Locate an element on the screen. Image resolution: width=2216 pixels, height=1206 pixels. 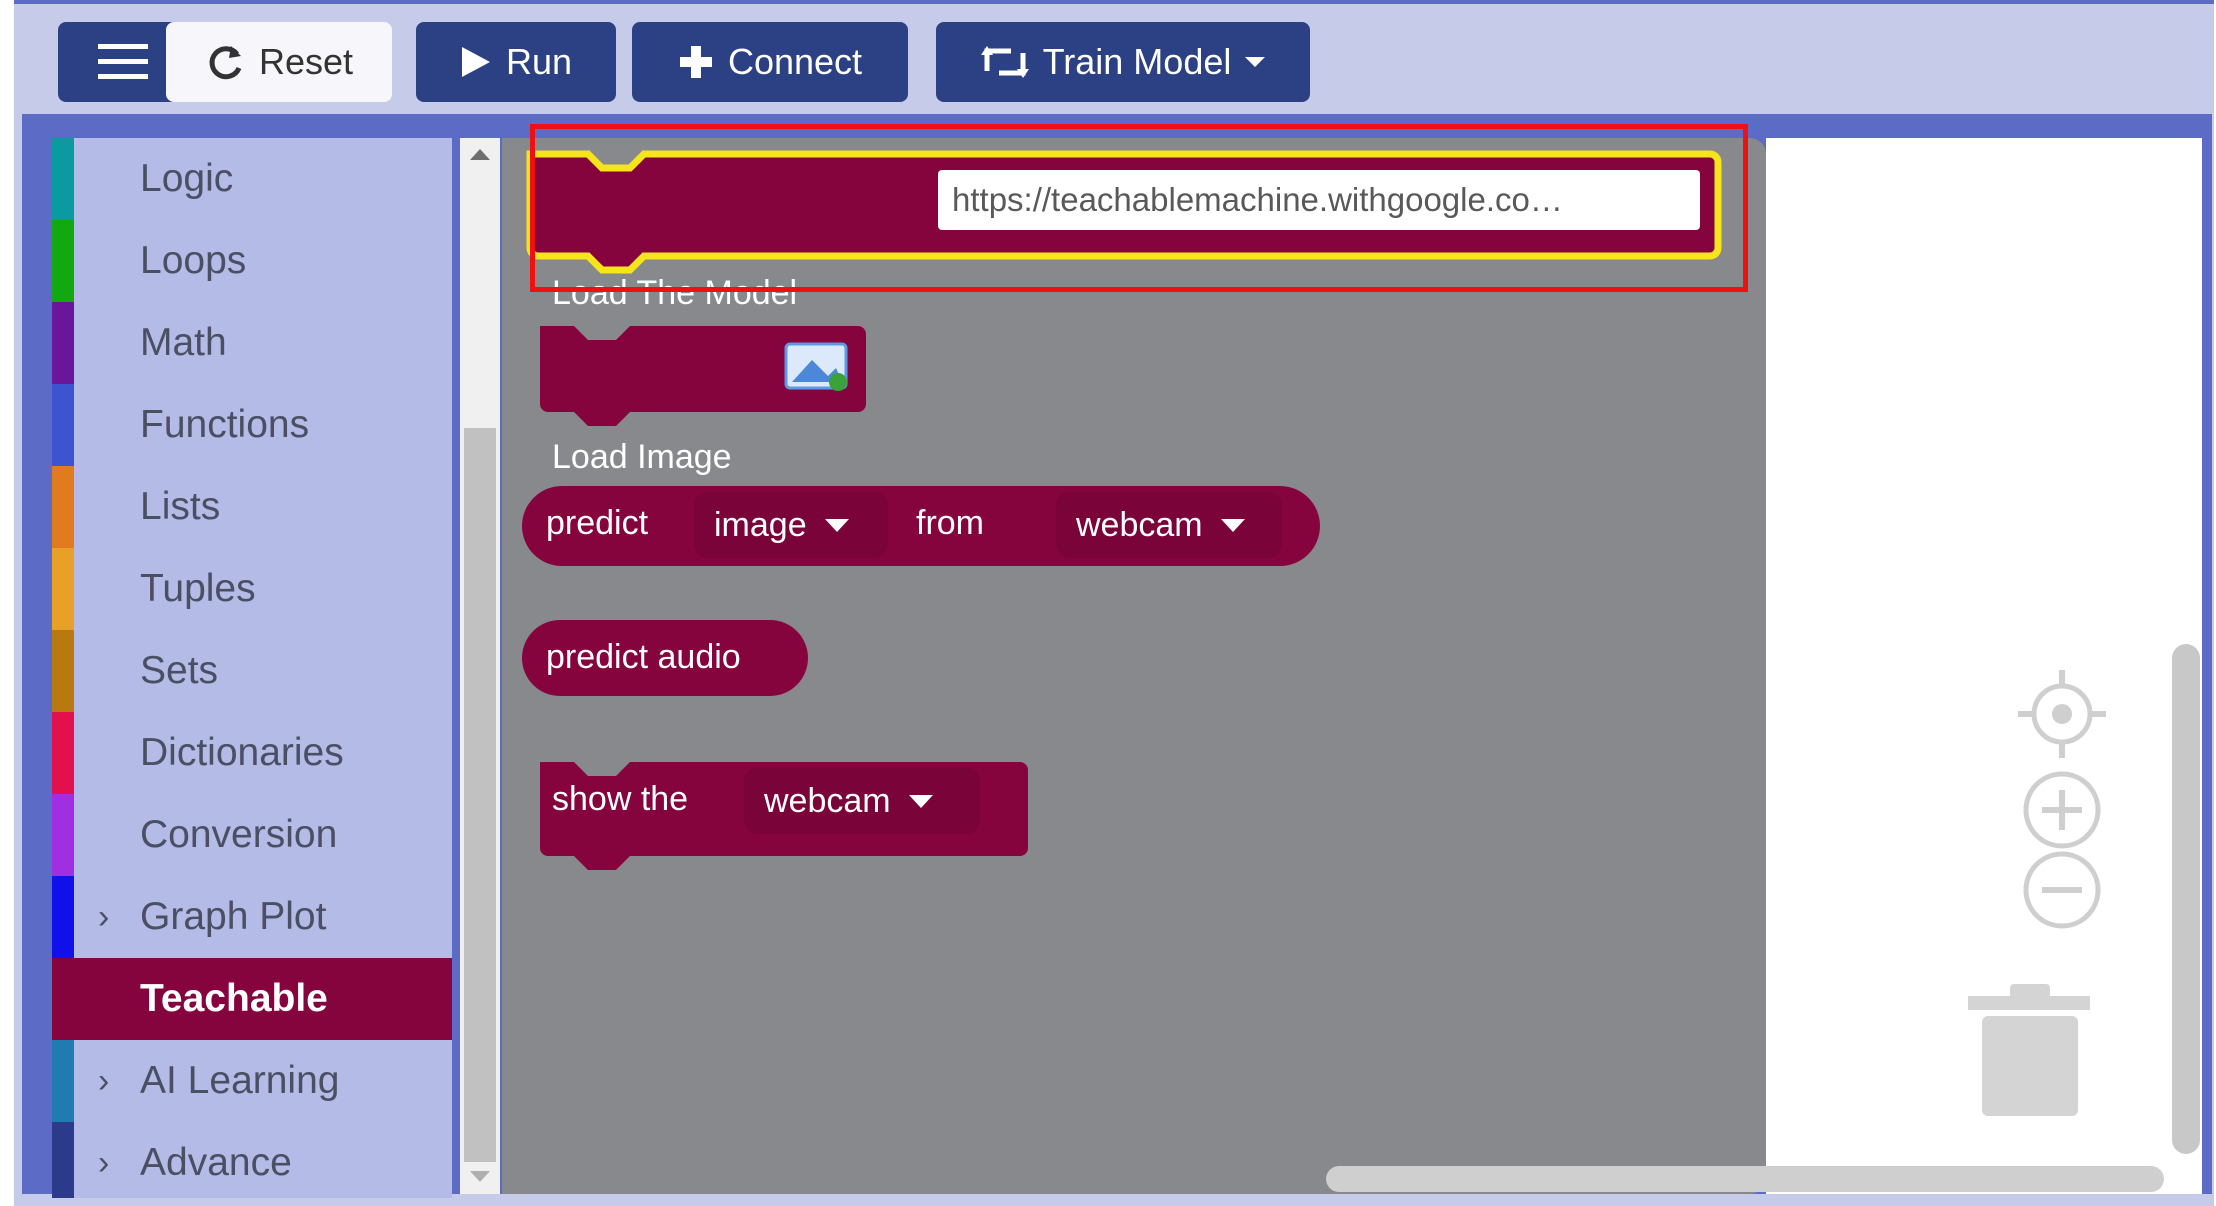
load-image-block is located at coordinates (703, 376).